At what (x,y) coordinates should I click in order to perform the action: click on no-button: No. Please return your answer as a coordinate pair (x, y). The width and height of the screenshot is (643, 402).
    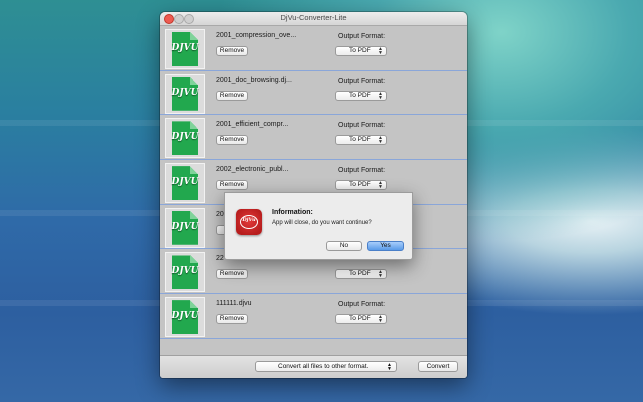
    Looking at the image, I should click on (344, 246).